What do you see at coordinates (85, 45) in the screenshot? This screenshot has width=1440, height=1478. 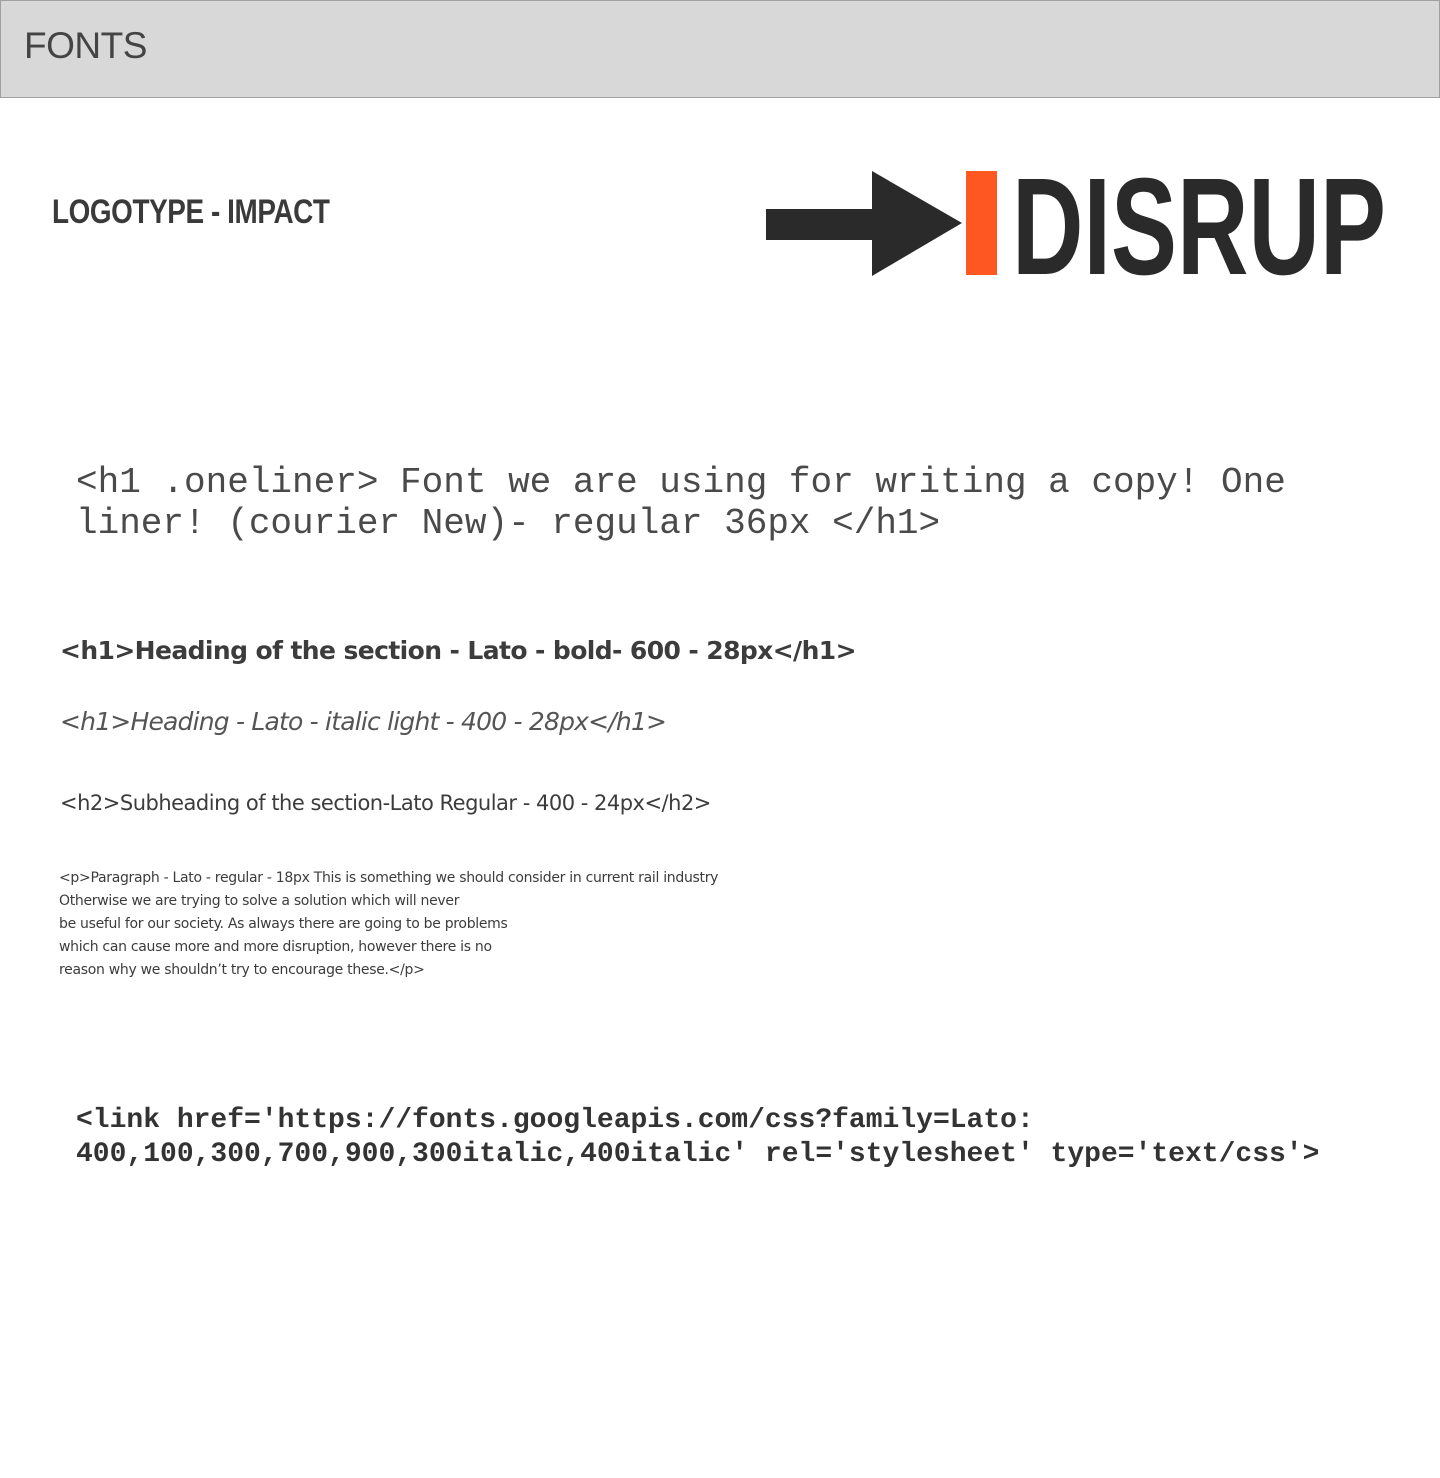 I see `page-title: FONTS` at bounding box center [85, 45].